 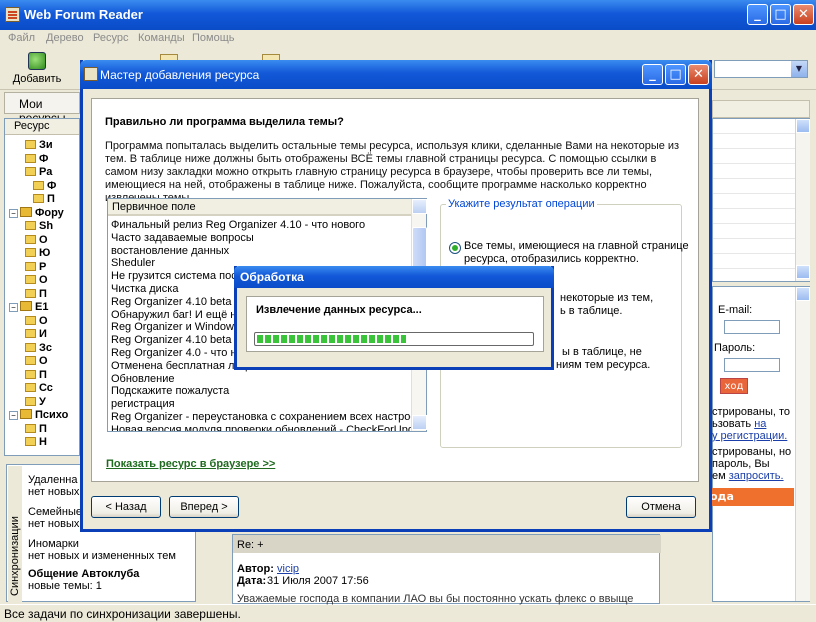 I want to click on tree-node: Ю, so click(x=37, y=254).